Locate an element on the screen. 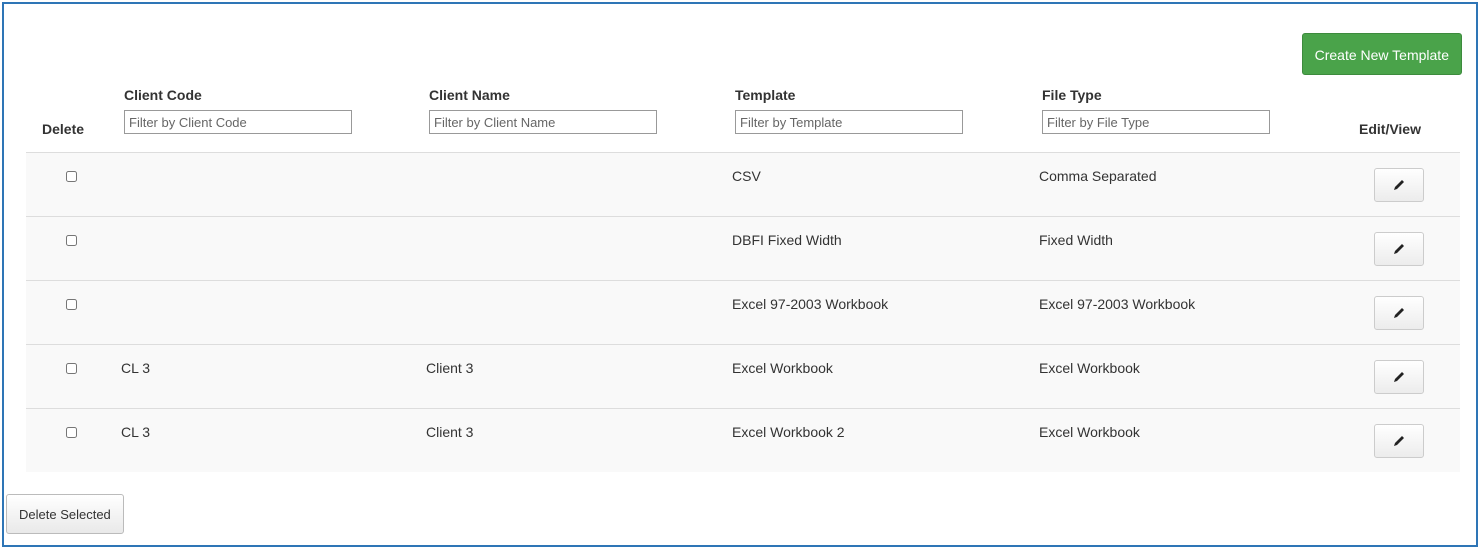  file-type-filter-input is located at coordinates (1156, 122).